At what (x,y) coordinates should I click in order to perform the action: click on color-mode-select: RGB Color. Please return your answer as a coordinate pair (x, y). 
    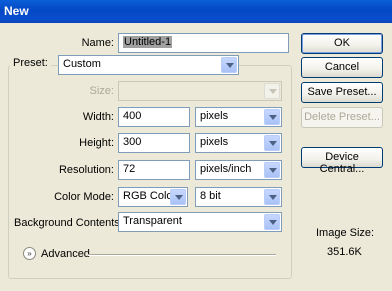
    Looking at the image, I should click on (153, 197).